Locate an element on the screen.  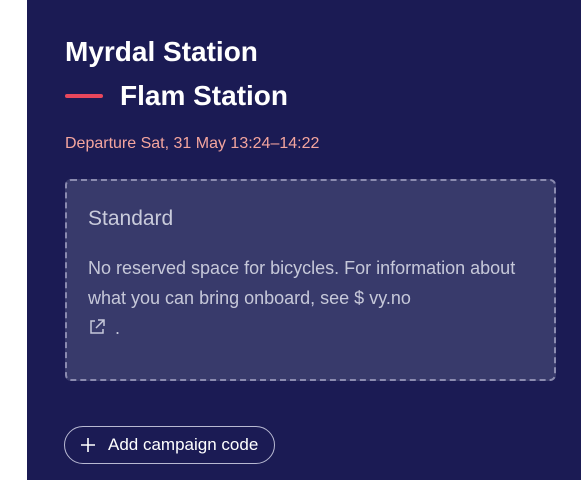
add-campaign-code-button: Add campaign code is located at coordinates (170, 445).